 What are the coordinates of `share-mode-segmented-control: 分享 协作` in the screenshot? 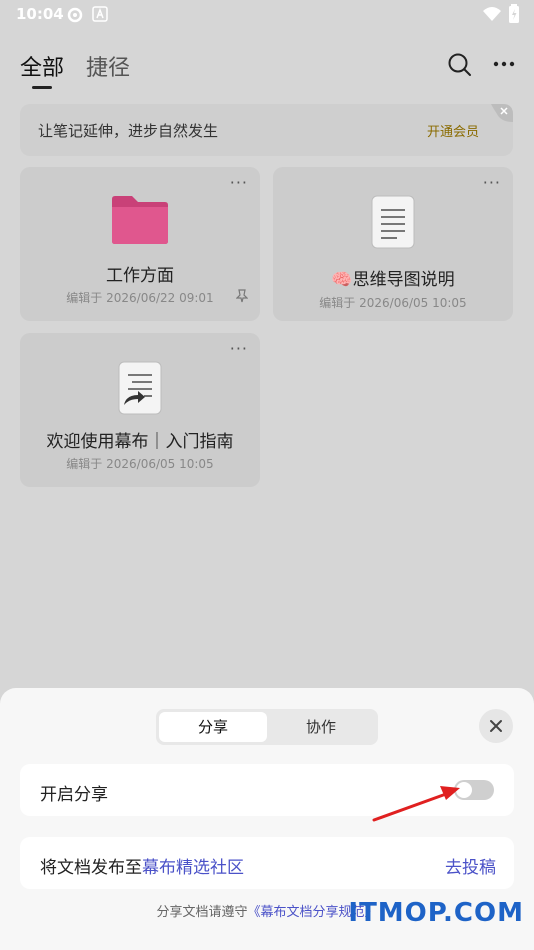 It's located at (267, 727).